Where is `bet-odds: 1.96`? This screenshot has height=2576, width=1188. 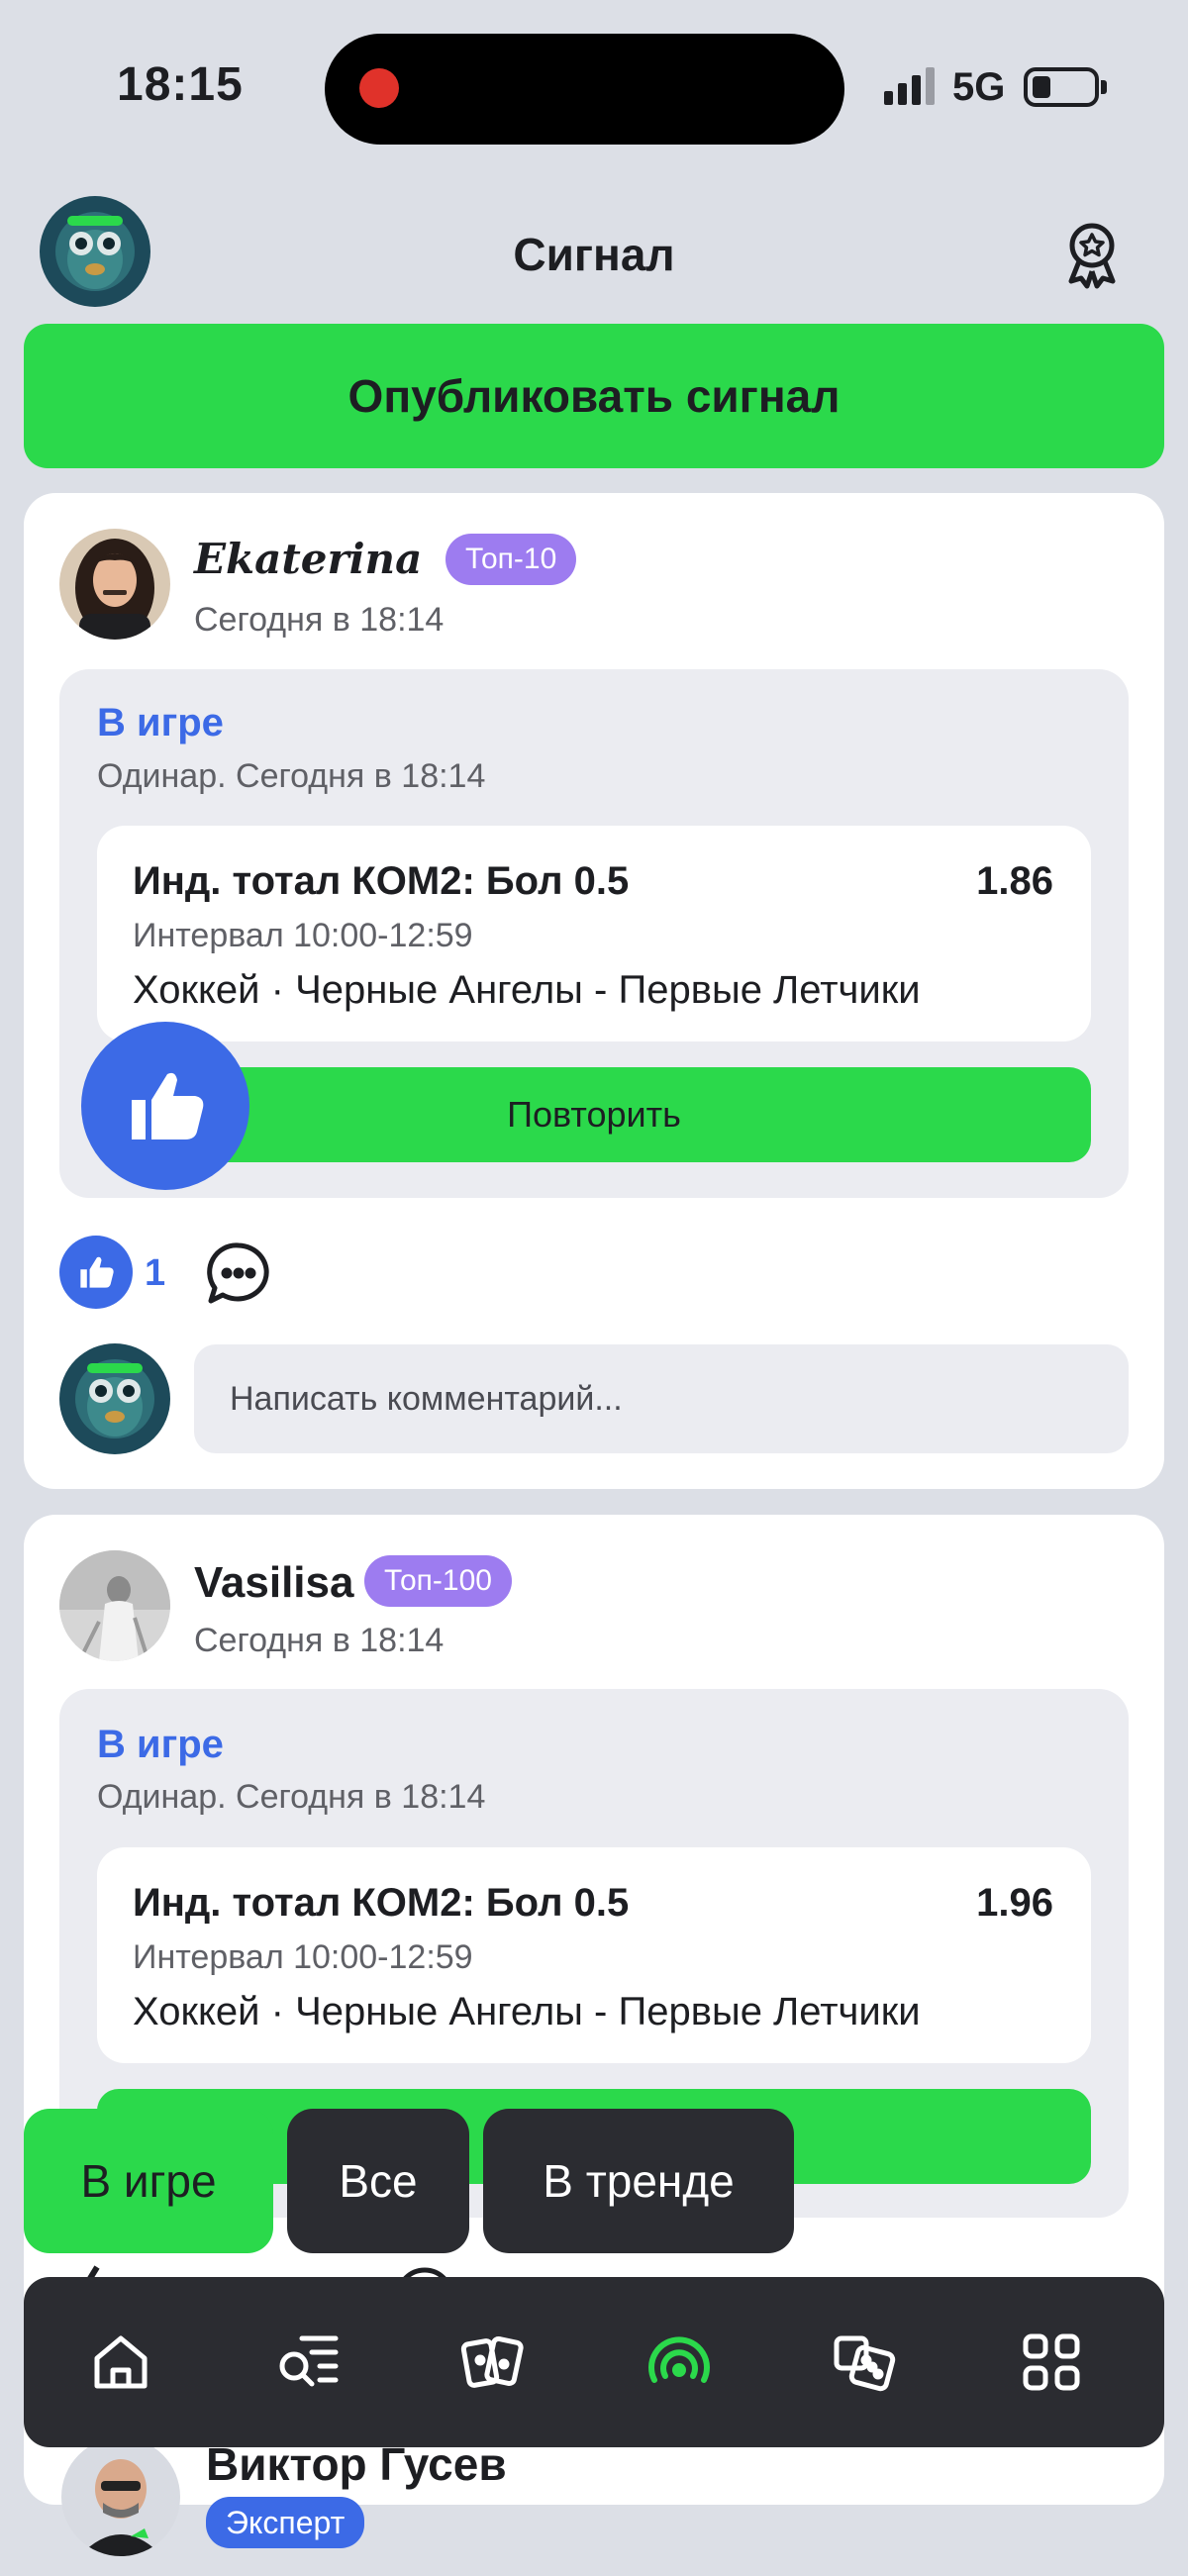
bet-odds: 1.96 is located at coordinates (1015, 1903).